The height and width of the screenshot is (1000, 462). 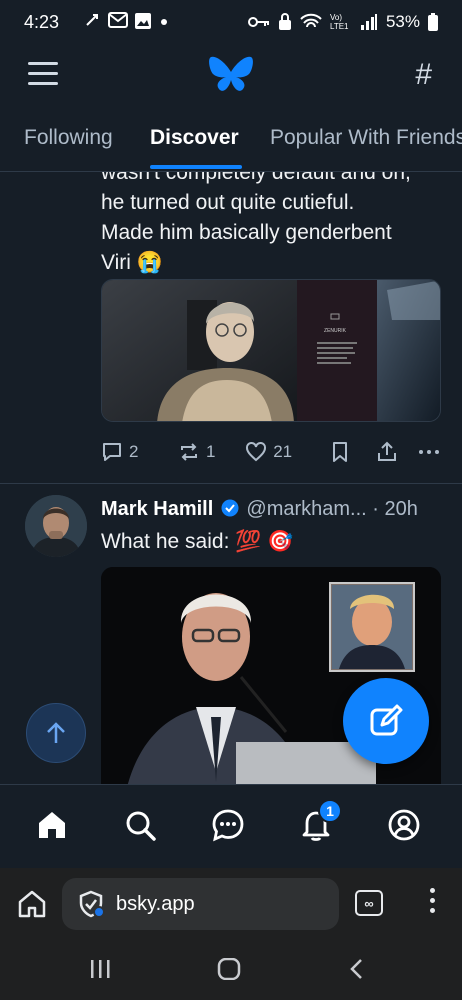 I want to click on nav-chat, so click(x=228, y=825).